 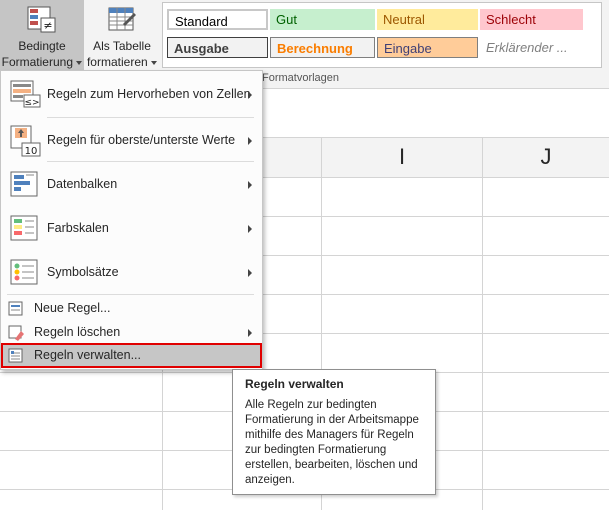 I want to click on new-rule-icon, so click(x=15, y=308).